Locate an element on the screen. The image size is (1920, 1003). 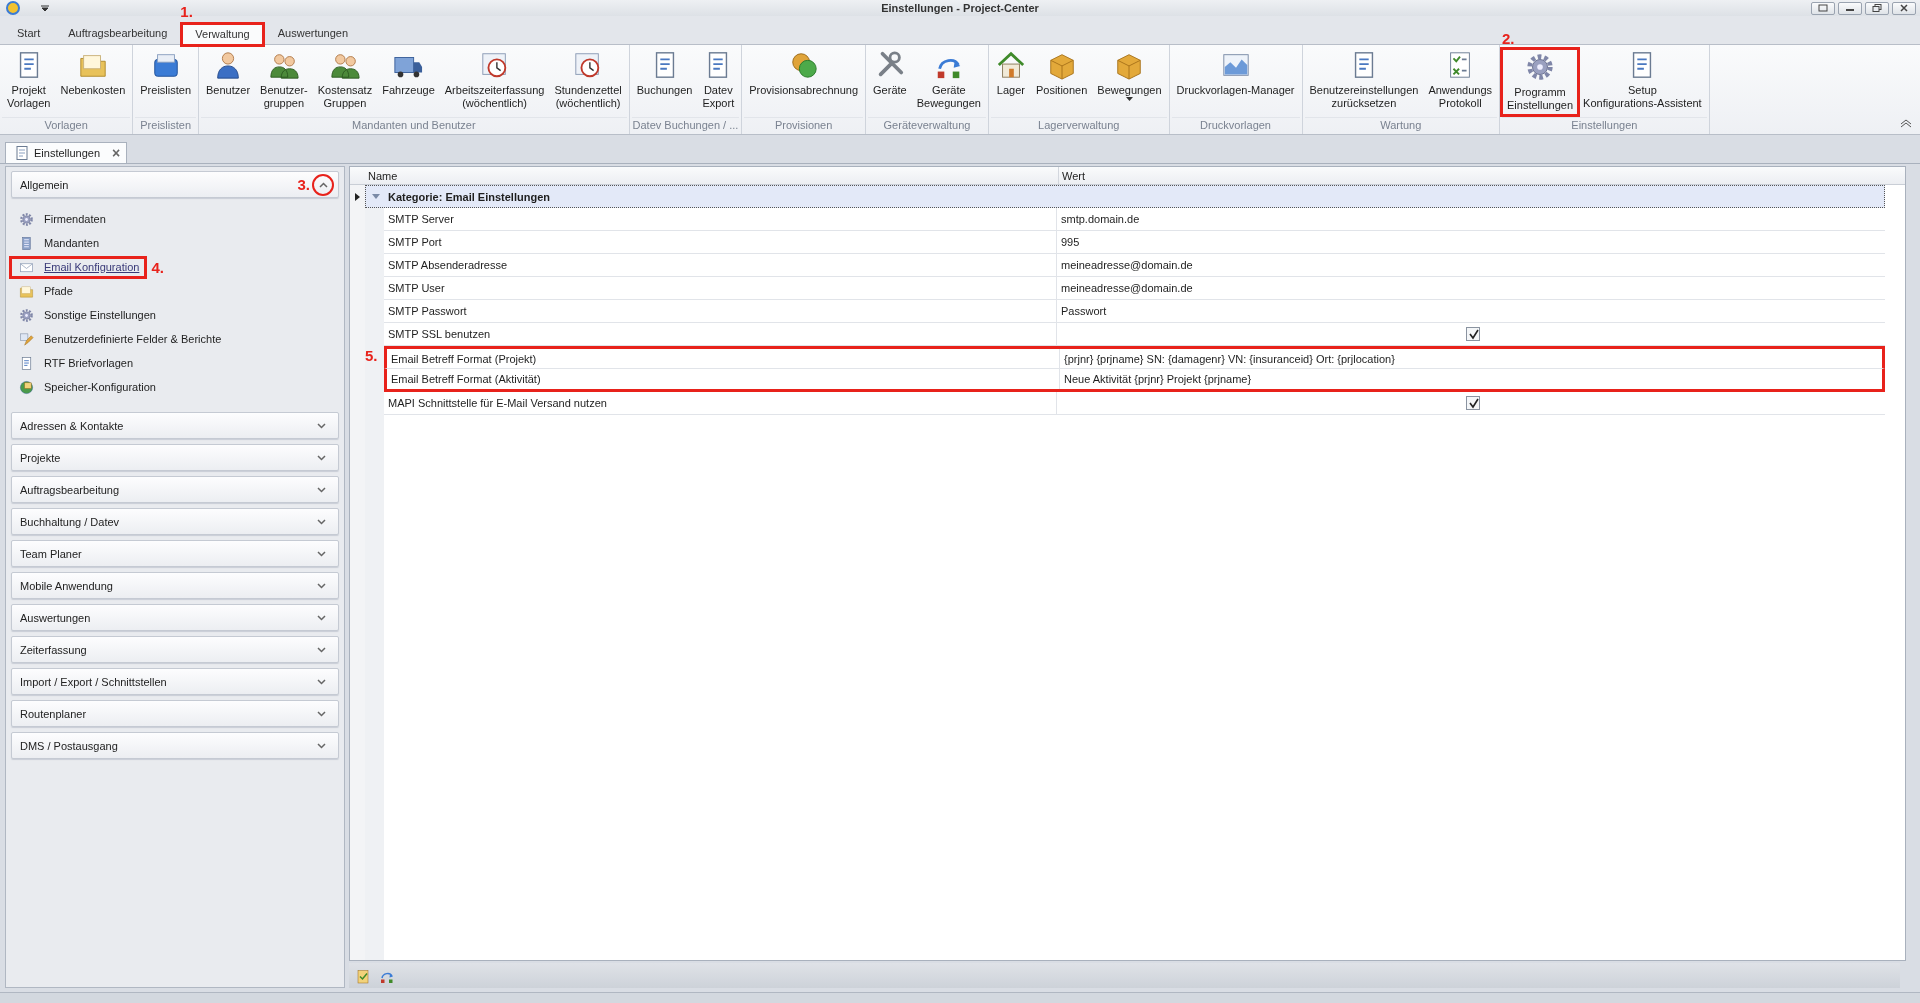
property-row: SMTP Passwort Passwort is located at coordinates (1134, 311).